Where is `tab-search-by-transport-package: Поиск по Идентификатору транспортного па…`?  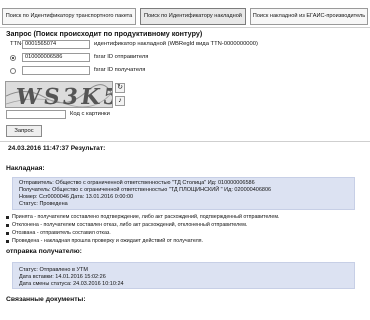 tab-search-by-transport-package: Поиск по Идентификатору транспортного па… is located at coordinates (69, 16).